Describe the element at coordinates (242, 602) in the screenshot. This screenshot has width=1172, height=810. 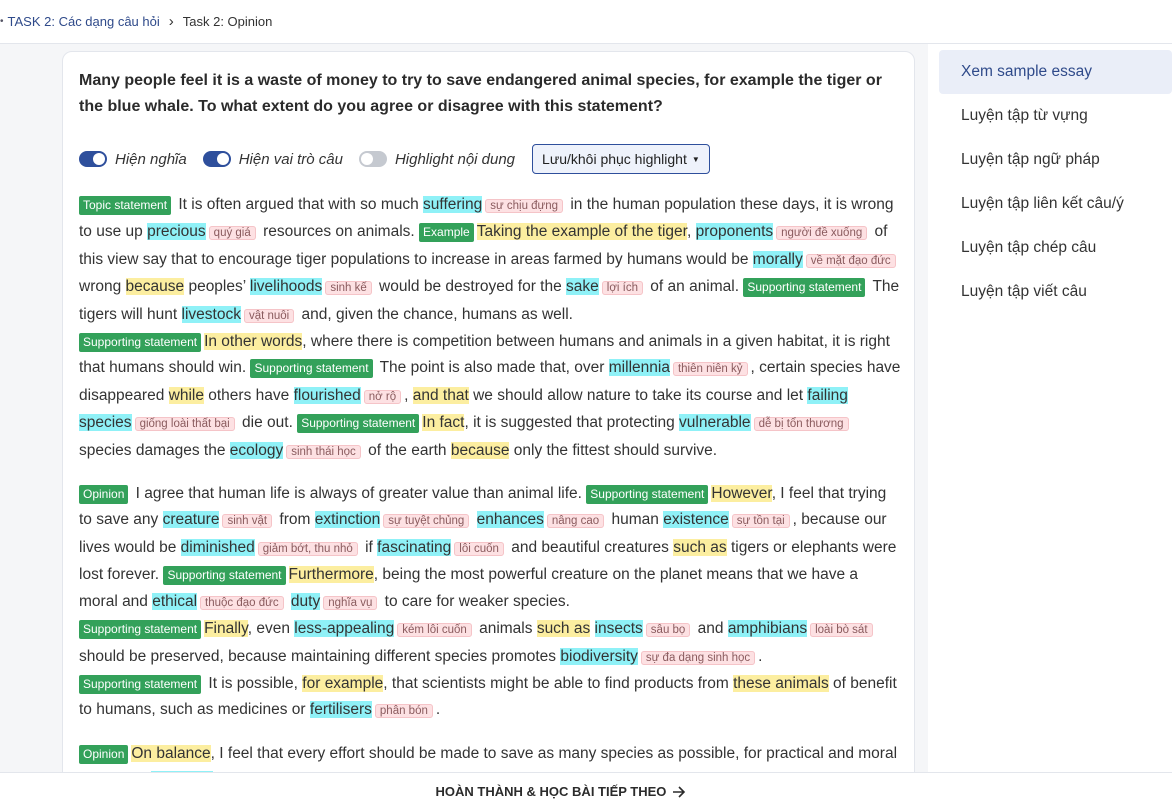
I see `translation-chip: thuộc đạo đức` at that location.